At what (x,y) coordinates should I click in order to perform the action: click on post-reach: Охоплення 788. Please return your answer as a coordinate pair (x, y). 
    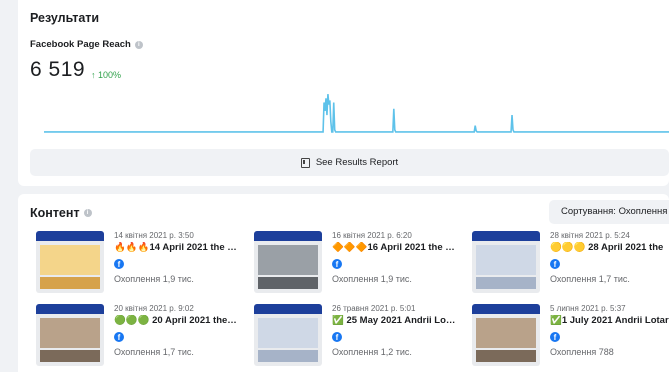
    Looking at the image, I should click on (582, 352).